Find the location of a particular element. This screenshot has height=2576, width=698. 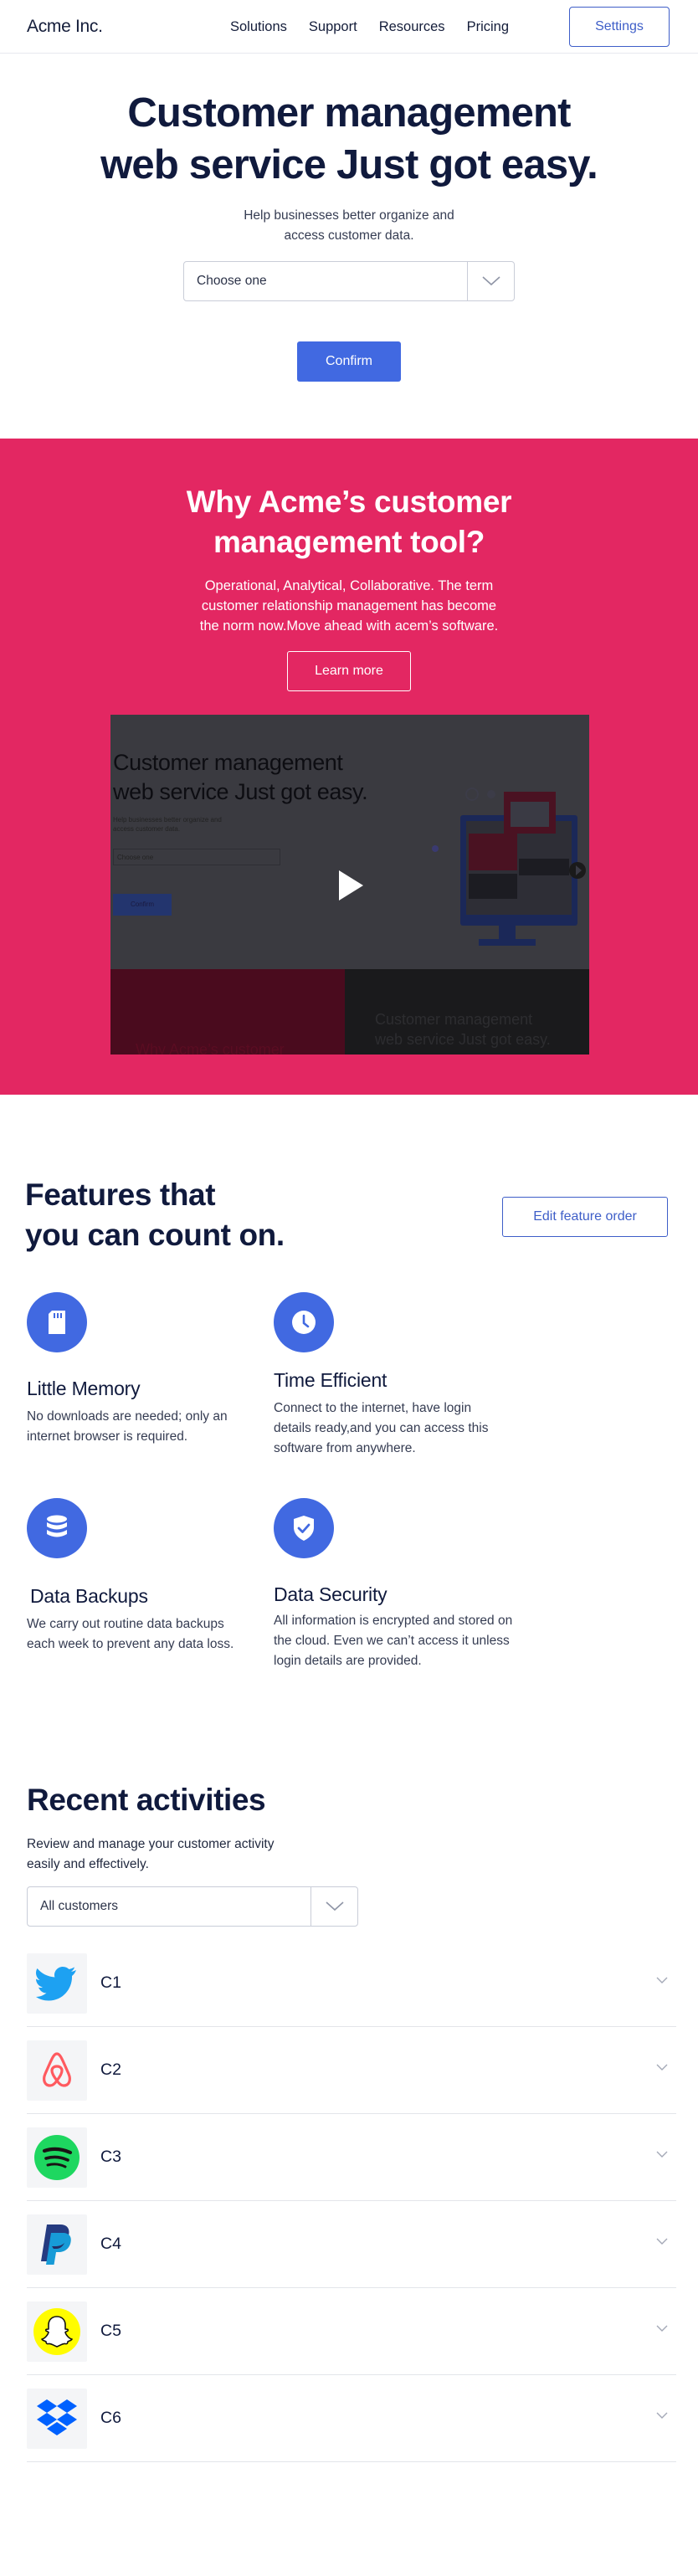

customer-filter-value: All customers is located at coordinates (79, 1906).